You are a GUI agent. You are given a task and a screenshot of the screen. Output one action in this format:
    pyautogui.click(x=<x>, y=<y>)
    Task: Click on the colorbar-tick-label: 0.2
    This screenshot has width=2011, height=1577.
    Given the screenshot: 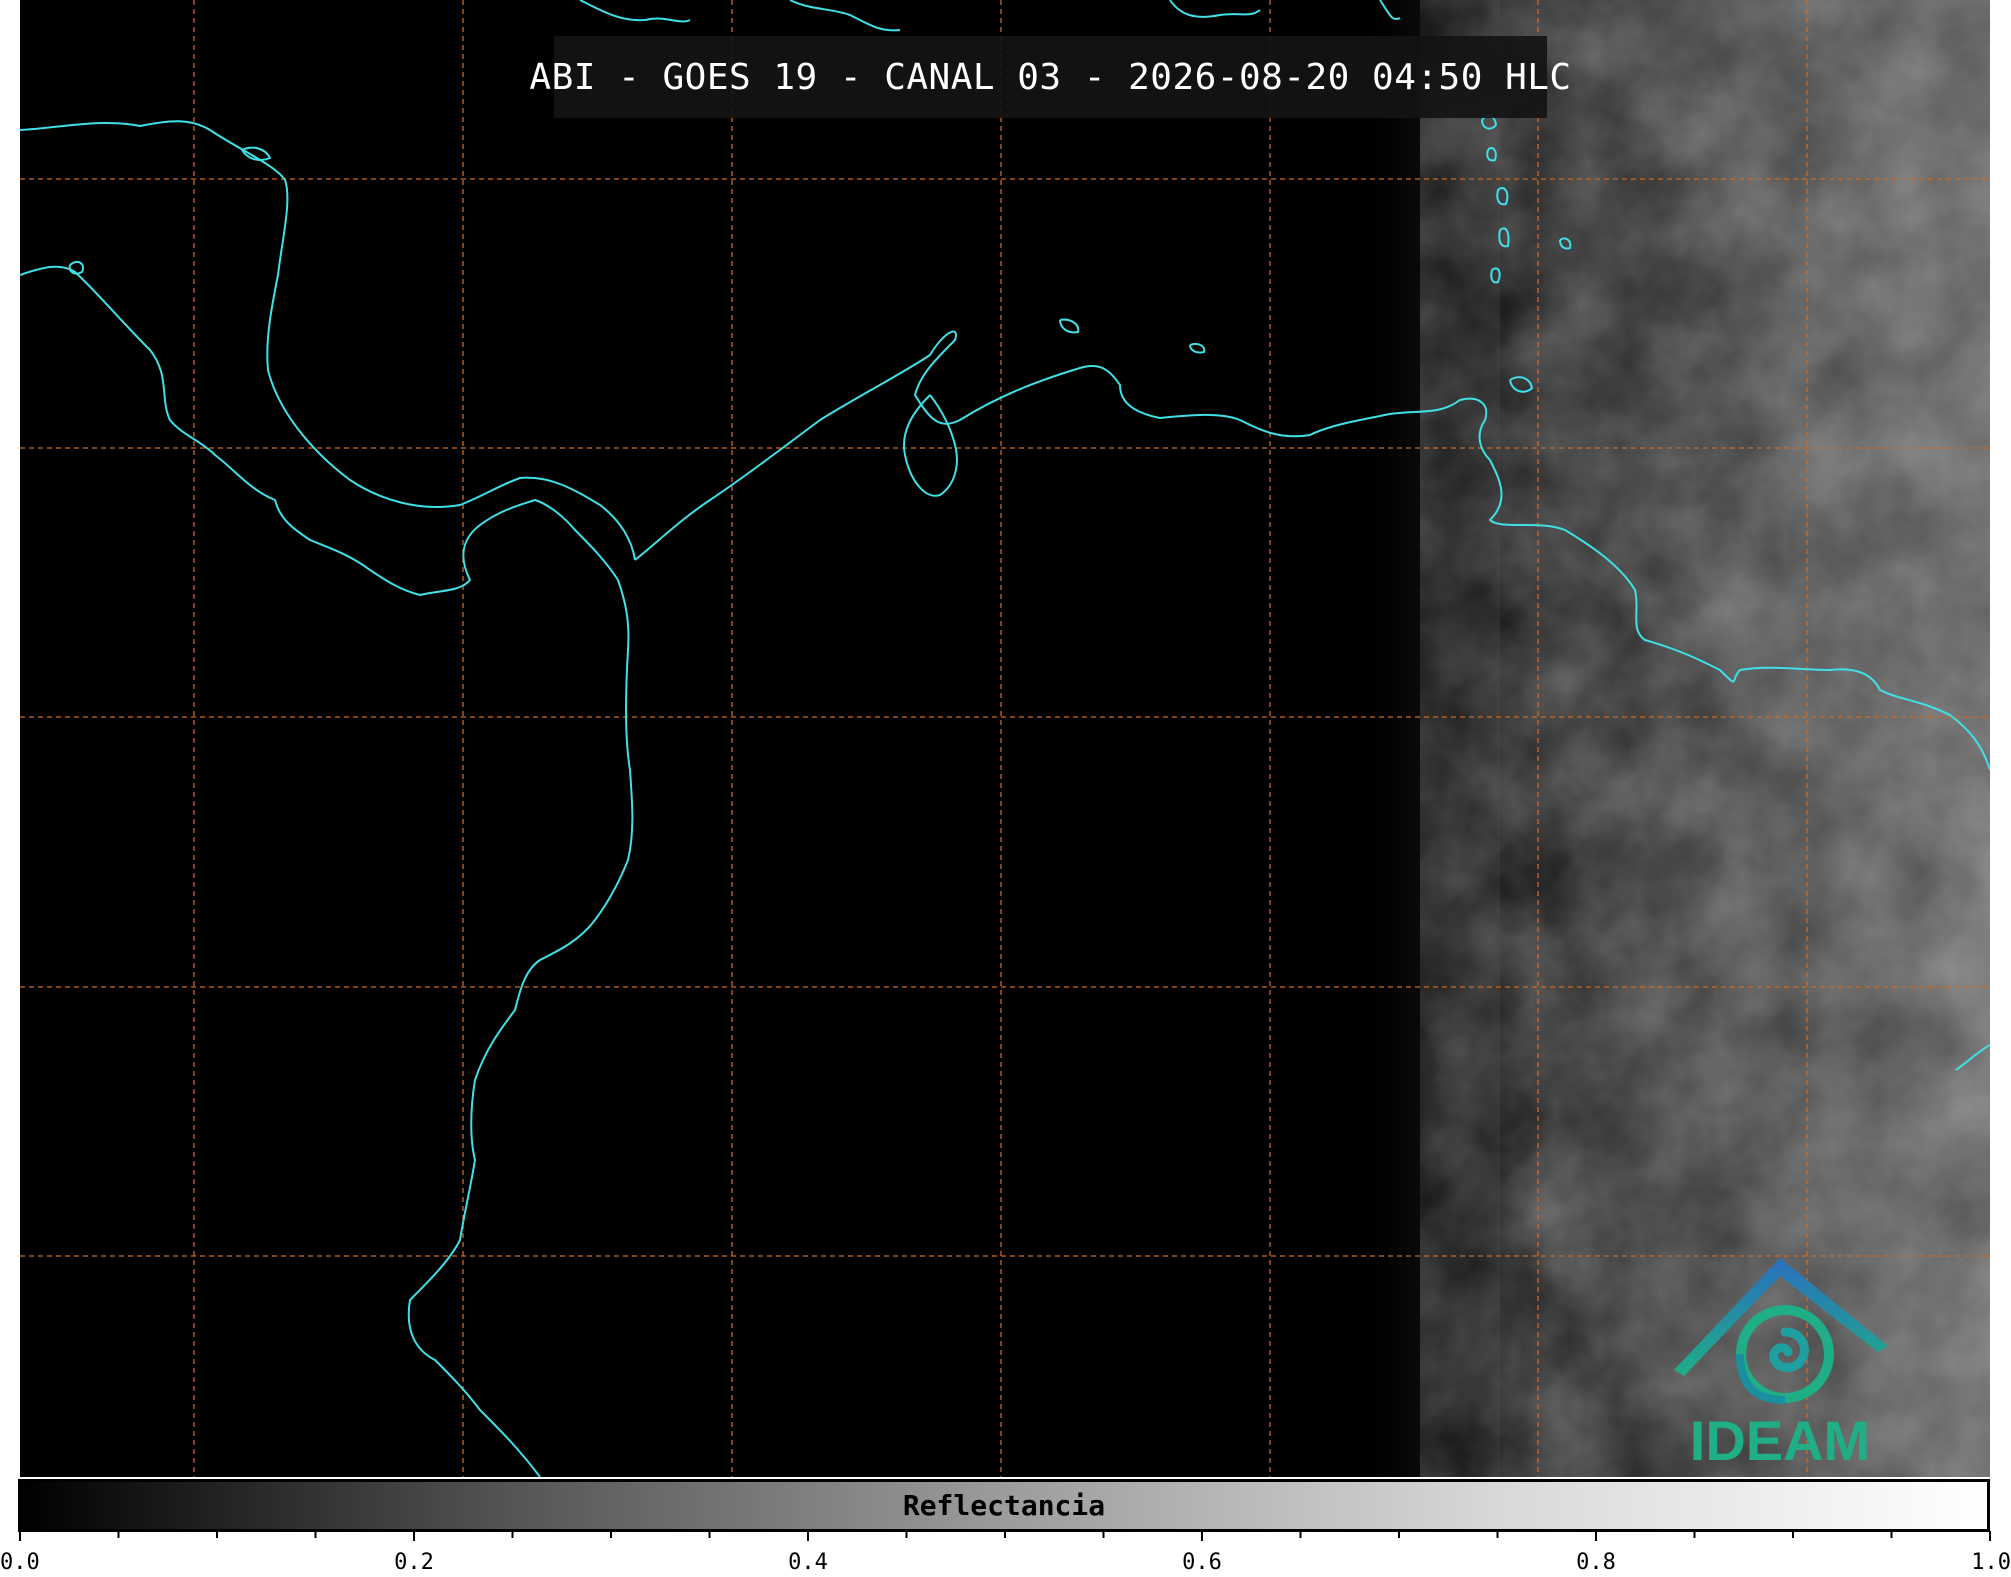 What is the action you would take?
    pyautogui.click(x=414, y=1562)
    